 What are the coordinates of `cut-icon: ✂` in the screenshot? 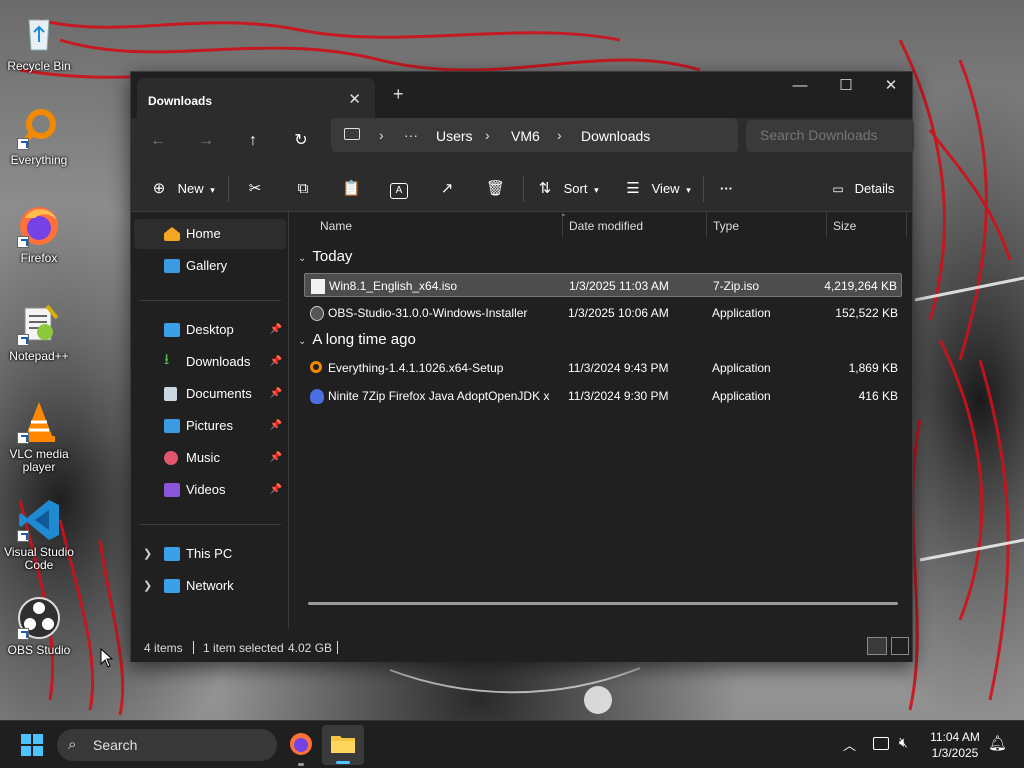 It's located at (255, 189).